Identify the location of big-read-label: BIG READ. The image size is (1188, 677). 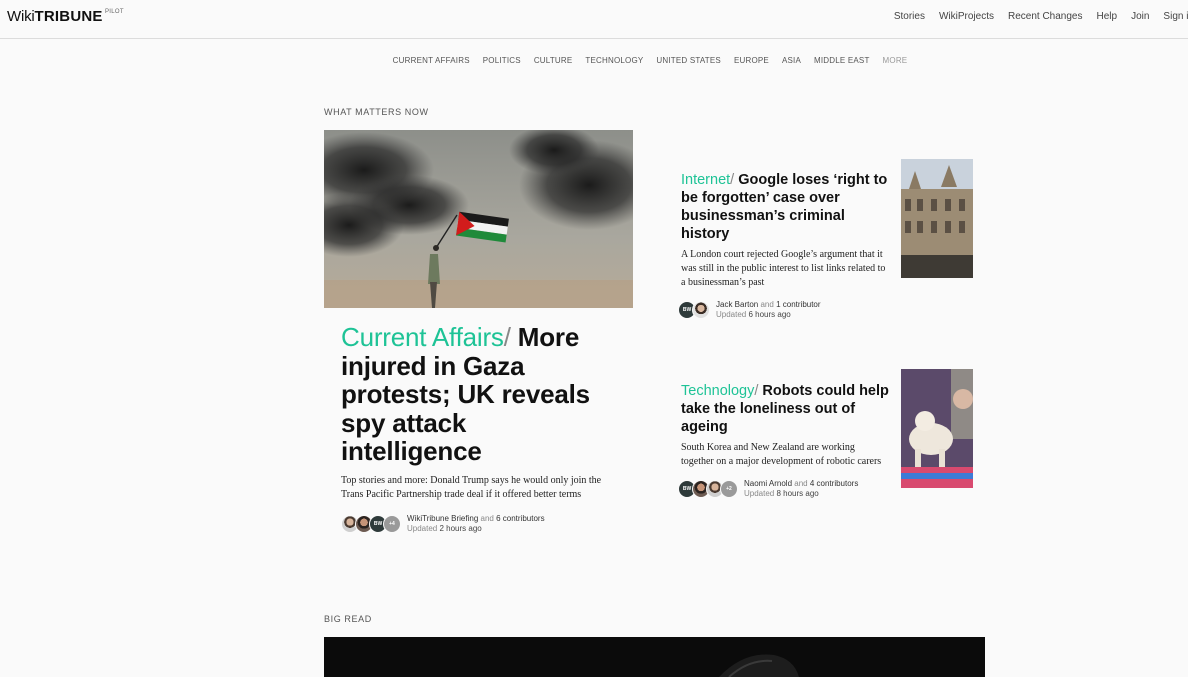
(348, 619).